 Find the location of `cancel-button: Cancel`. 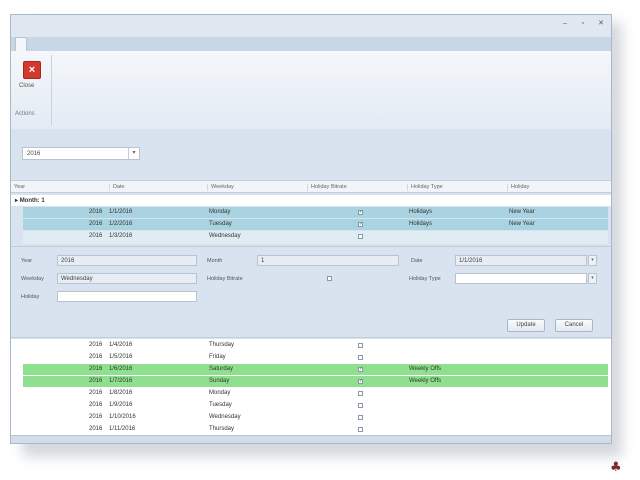

cancel-button: Cancel is located at coordinates (574, 325).